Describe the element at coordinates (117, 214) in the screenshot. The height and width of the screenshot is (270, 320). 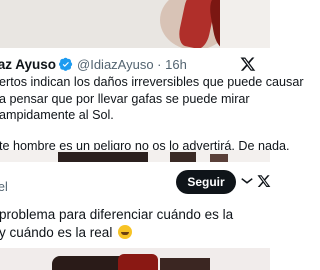
I see `tweet-text-line: problema para diferenciar cuándo es la` at that location.